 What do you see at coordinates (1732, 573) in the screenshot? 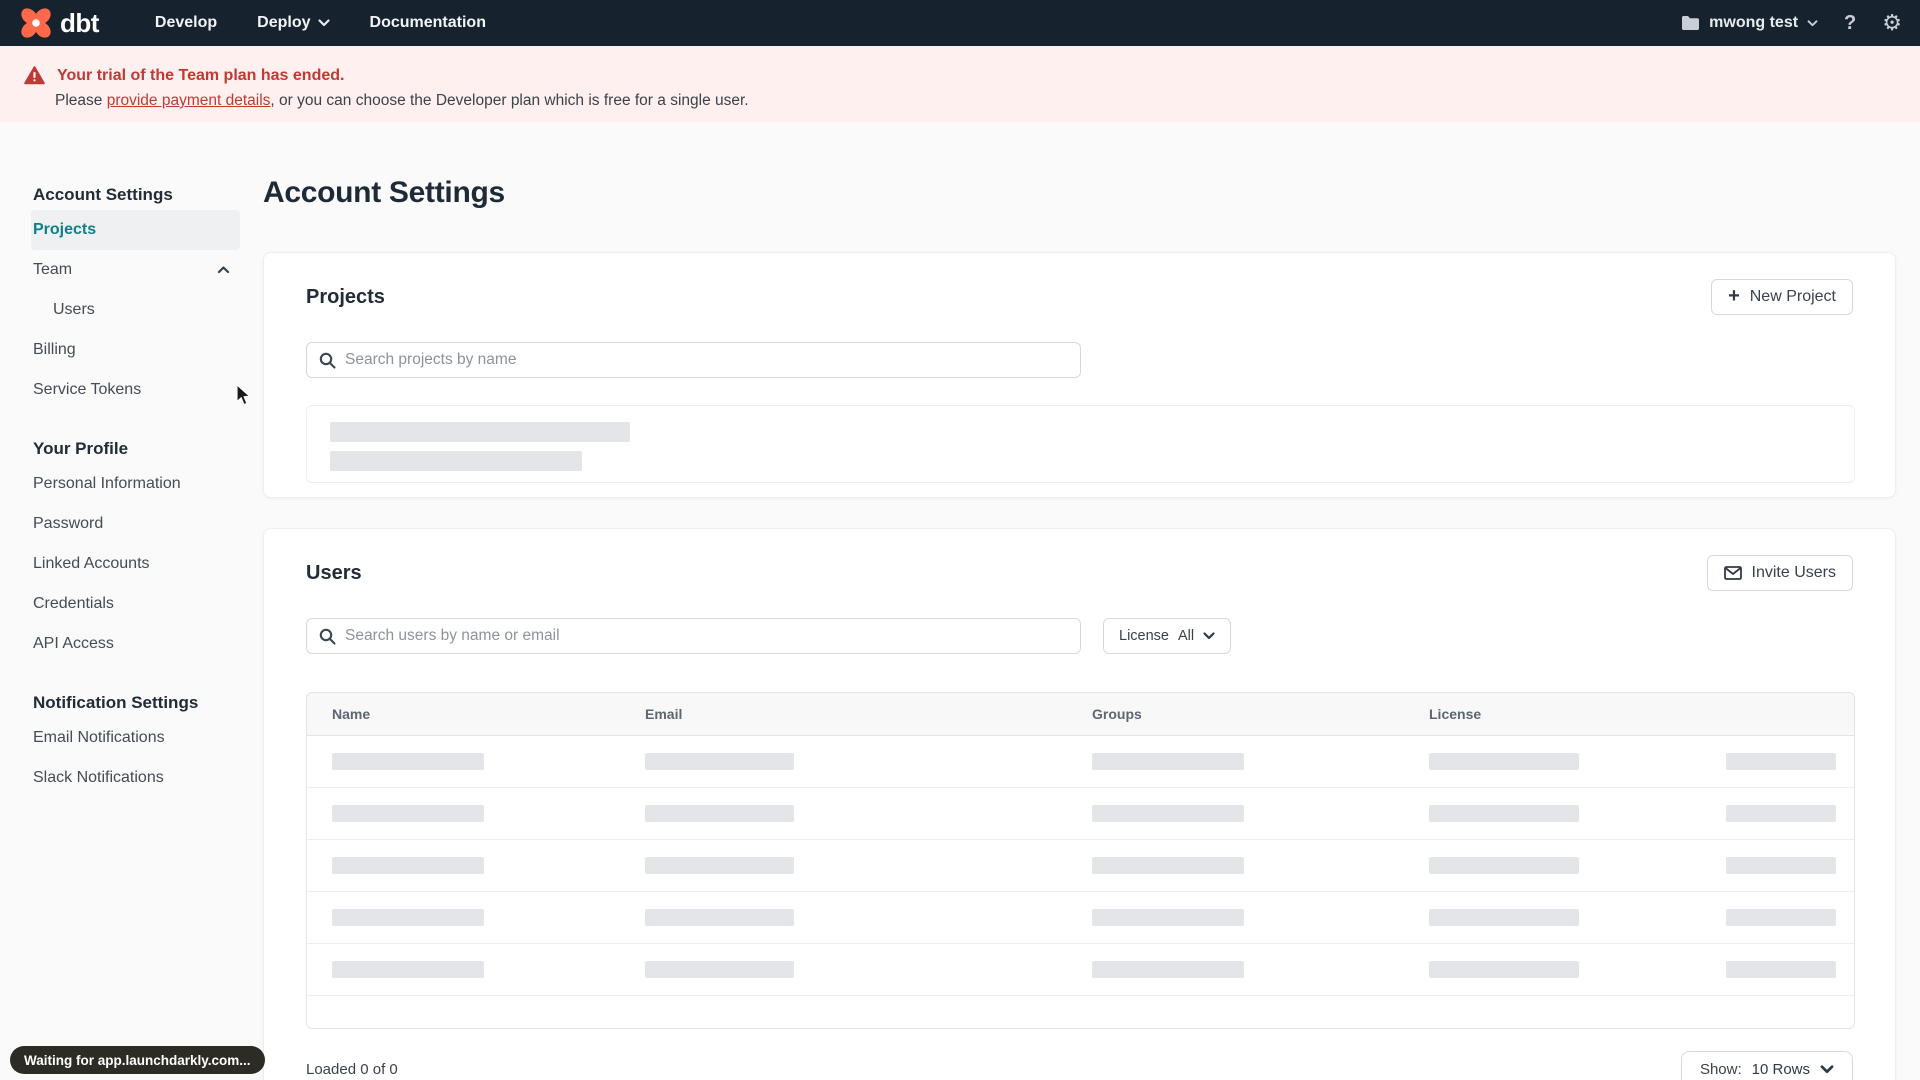
I see `envelope-icon` at bounding box center [1732, 573].